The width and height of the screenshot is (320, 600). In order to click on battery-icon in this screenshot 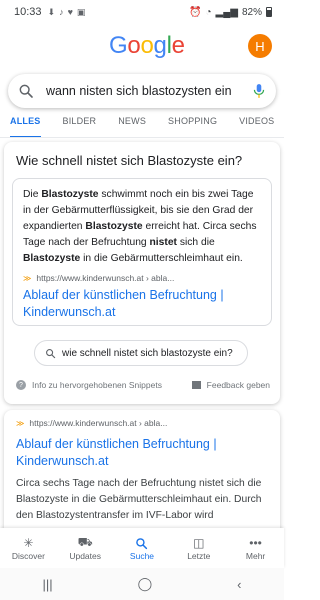, I will do `click(269, 12)`.